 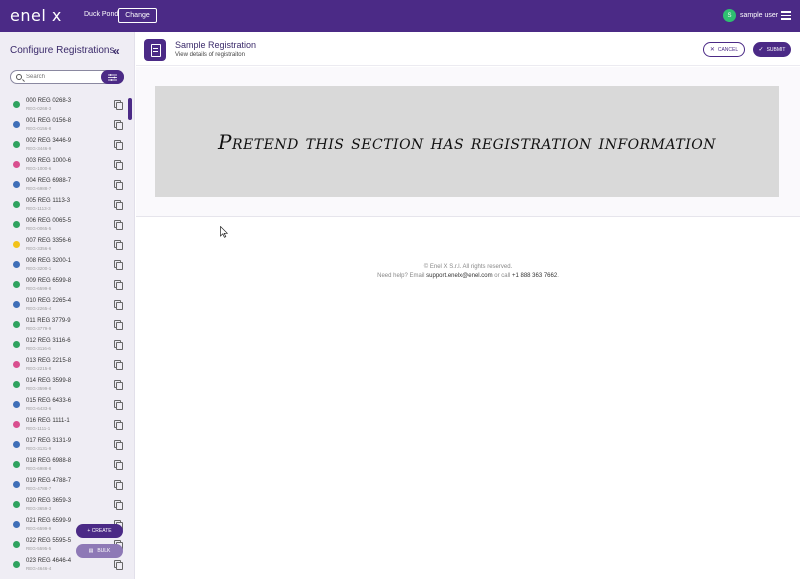 What do you see at coordinates (19, 77) in the screenshot?
I see `search-icon` at bounding box center [19, 77].